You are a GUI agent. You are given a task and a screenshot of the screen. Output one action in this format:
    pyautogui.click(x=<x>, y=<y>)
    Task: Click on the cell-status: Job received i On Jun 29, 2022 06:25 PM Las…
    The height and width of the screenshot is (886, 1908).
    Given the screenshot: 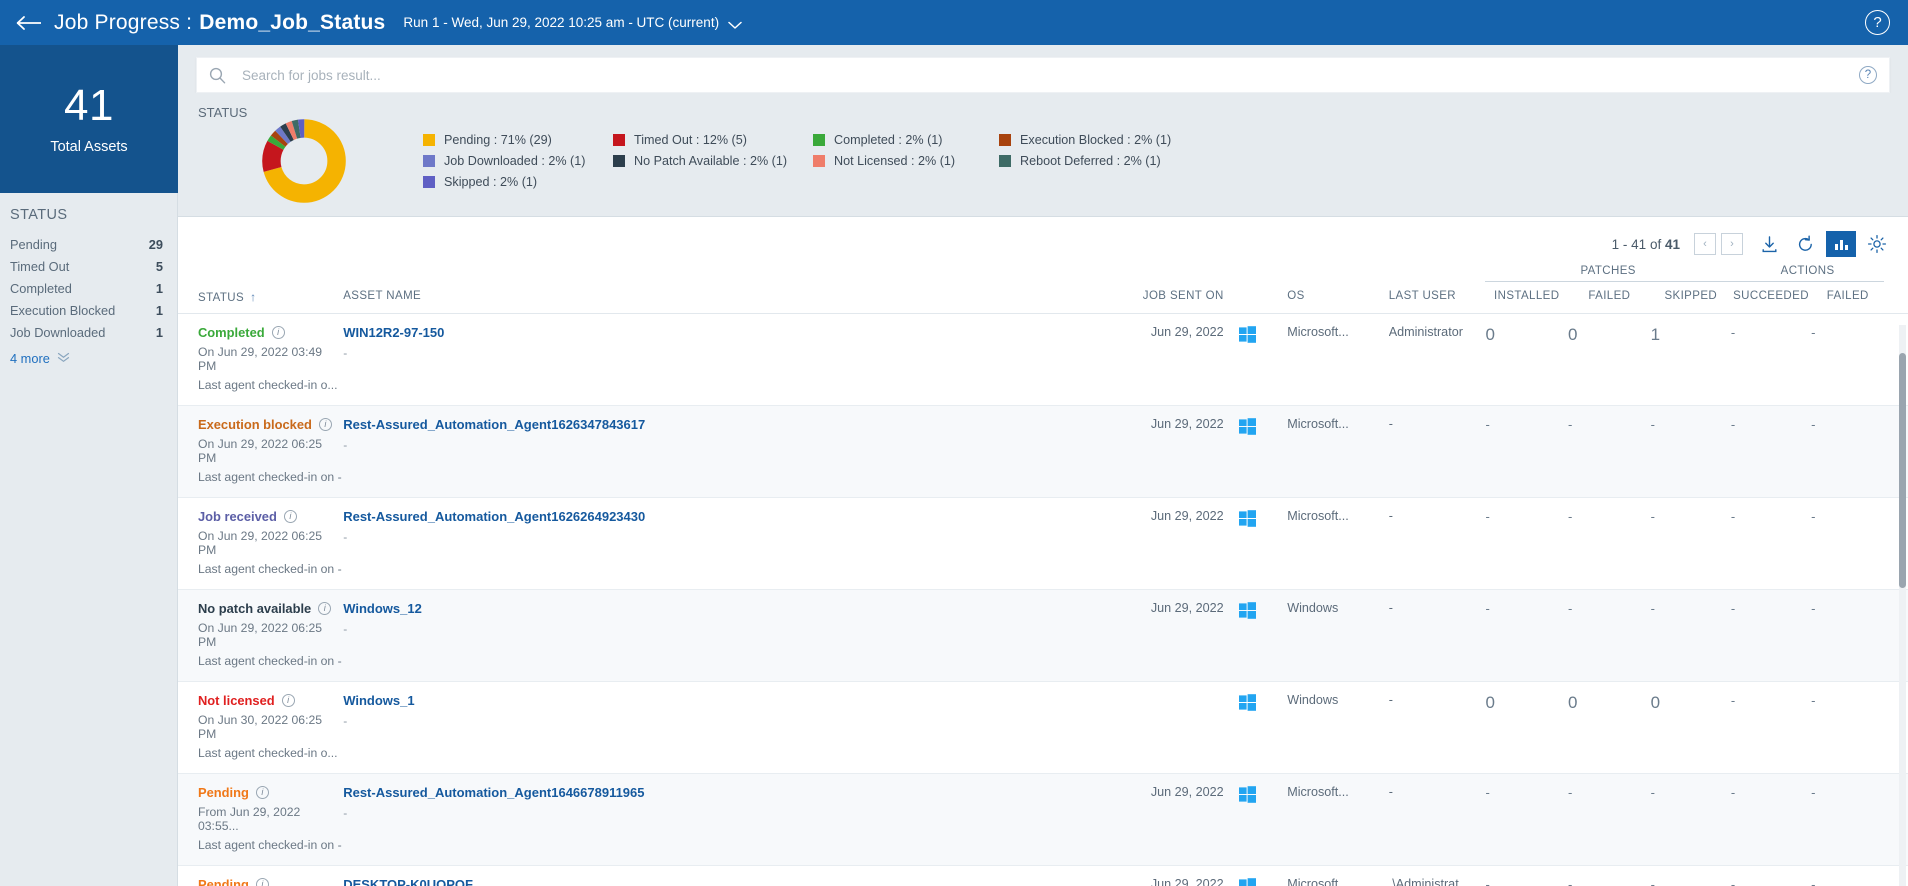 What is the action you would take?
    pyautogui.click(x=260, y=543)
    